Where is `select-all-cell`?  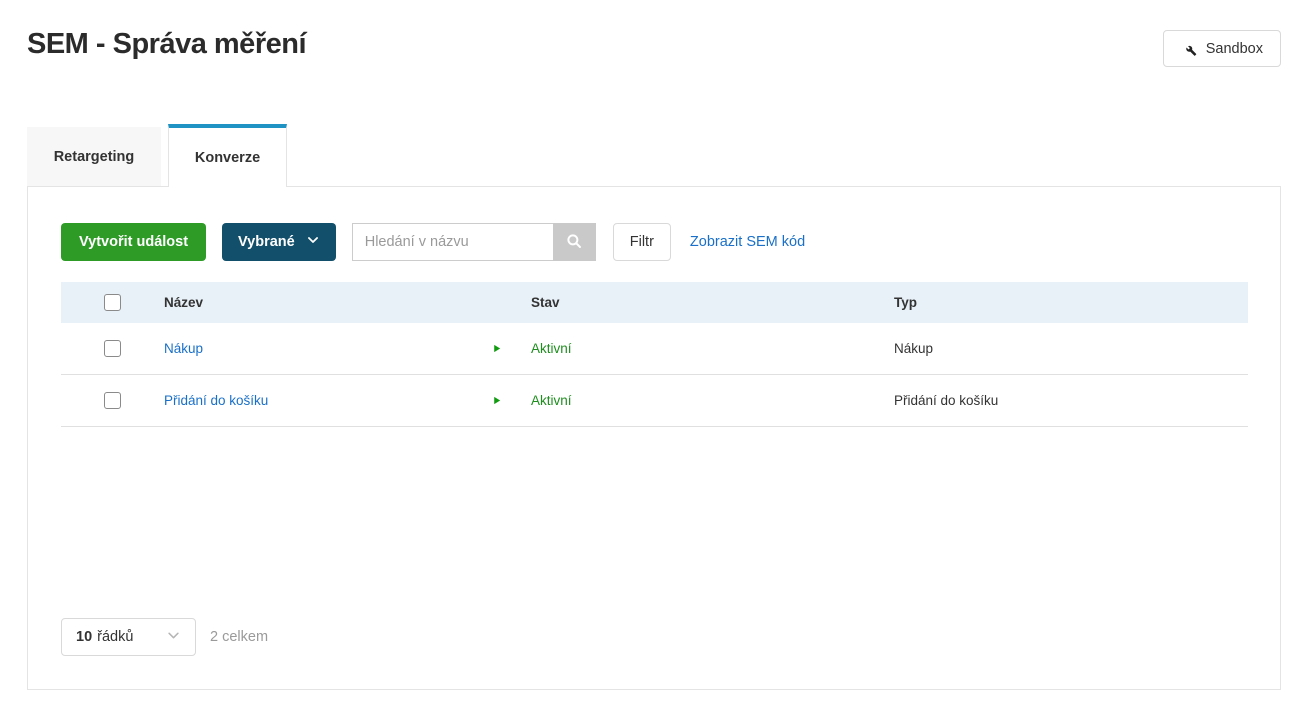
select-all-cell is located at coordinates (112, 302).